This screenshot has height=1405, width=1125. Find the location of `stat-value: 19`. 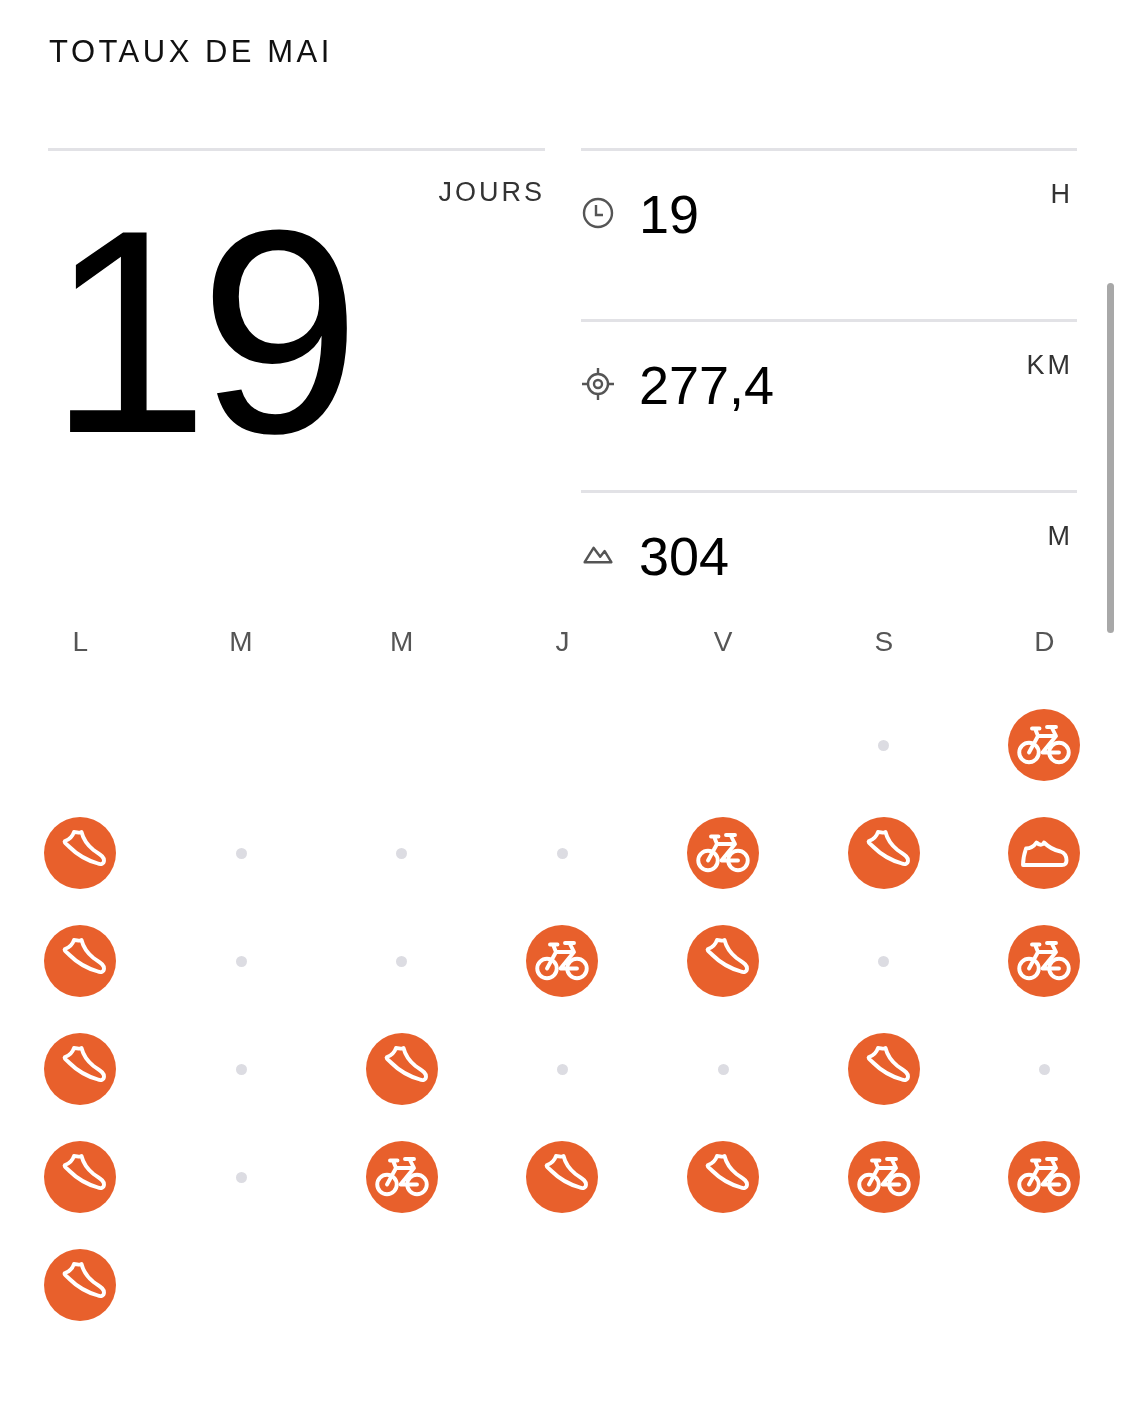

stat-value: 19 is located at coordinates (669, 214).